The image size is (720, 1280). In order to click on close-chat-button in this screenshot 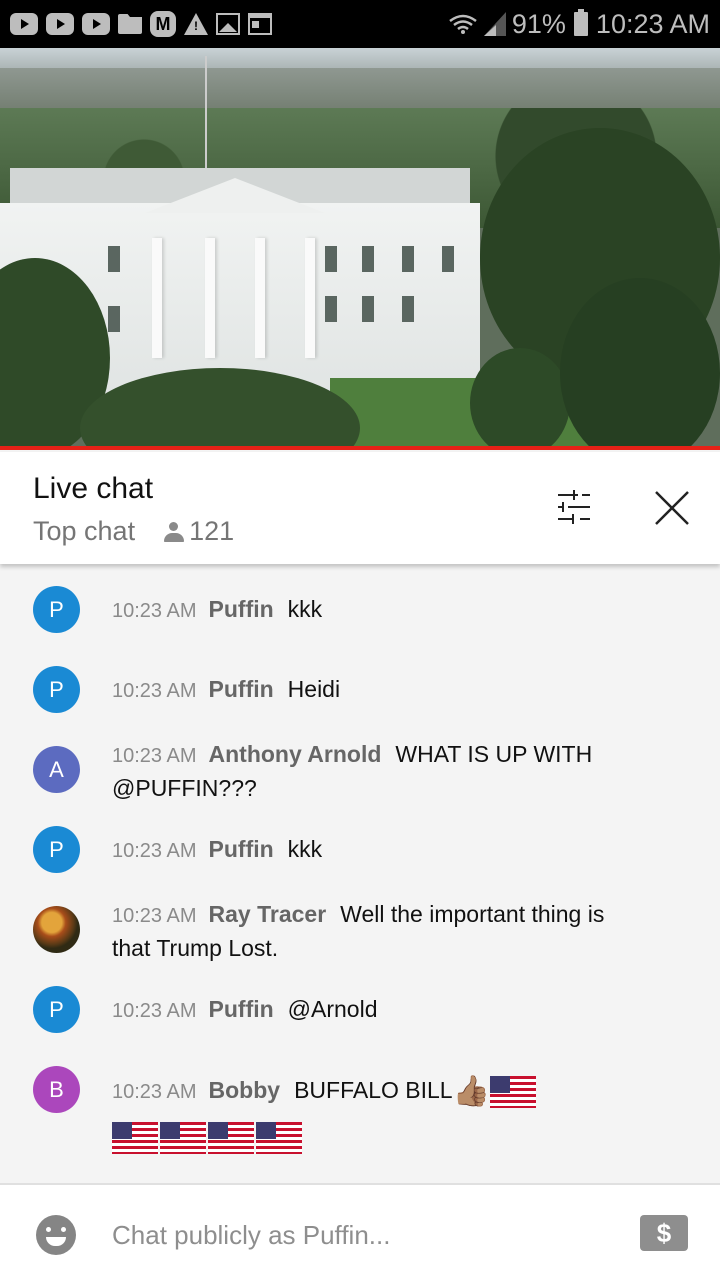, I will do `click(672, 508)`.